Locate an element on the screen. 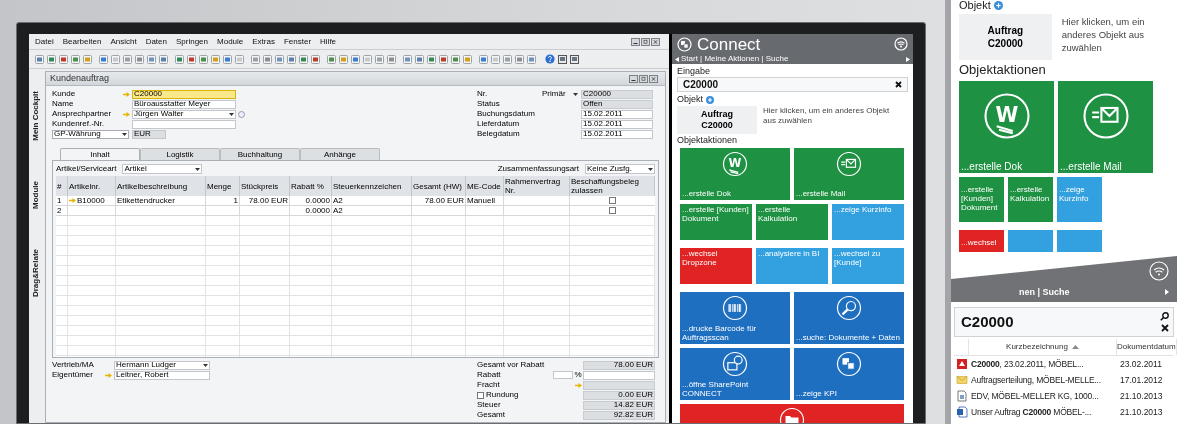 The height and width of the screenshot is (424, 1177). input-field: 14.82 EUR is located at coordinates (619, 405).